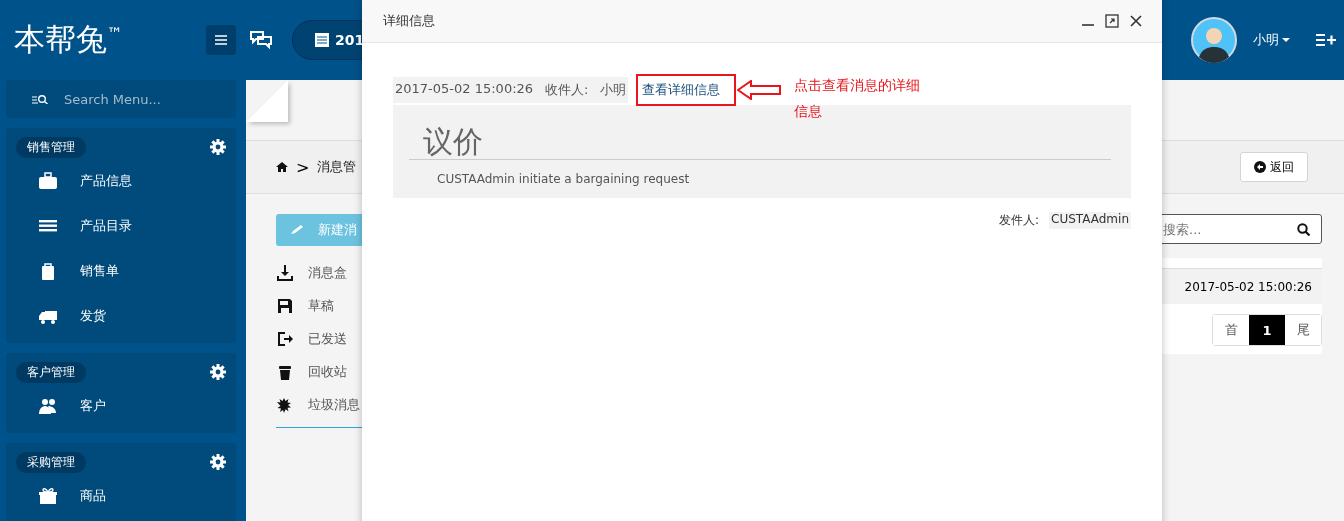 This screenshot has width=1344, height=521. Describe the element at coordinates (121, 405) in the screenshot. I see `sidebar-item: 客户` at that location.